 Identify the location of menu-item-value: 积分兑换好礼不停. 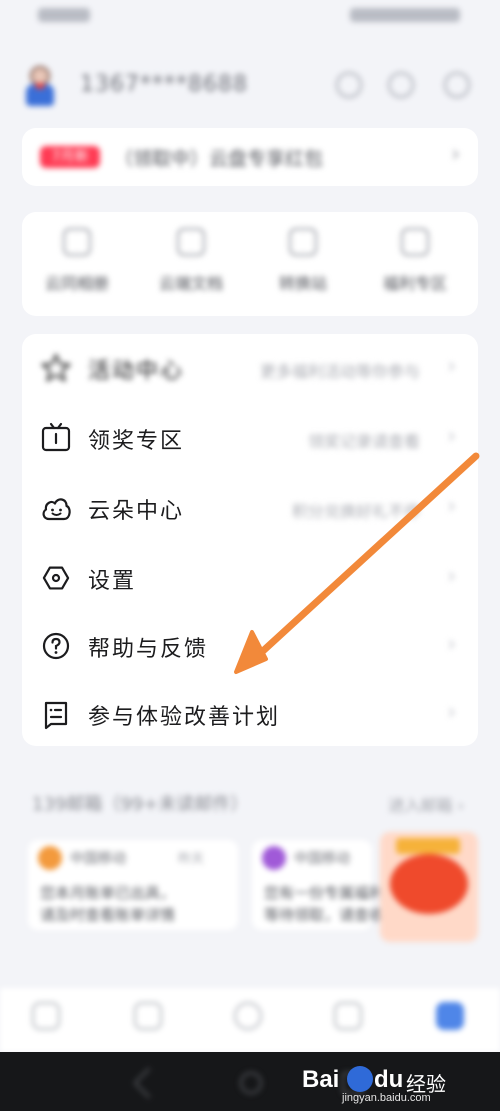
(355, 511).